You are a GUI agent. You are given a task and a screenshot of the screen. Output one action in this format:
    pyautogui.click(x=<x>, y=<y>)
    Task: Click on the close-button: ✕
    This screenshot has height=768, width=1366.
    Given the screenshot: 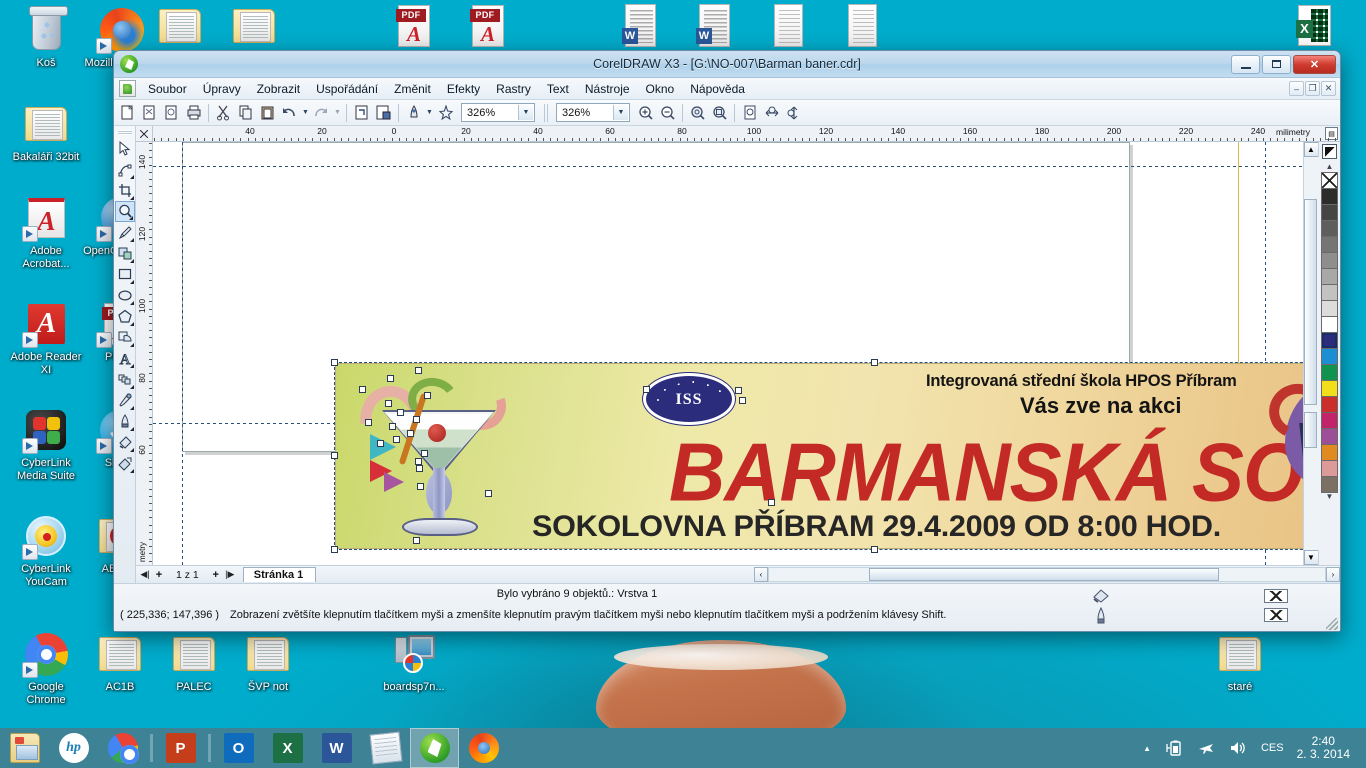 What is the action you would take?
    pyautogui.click(x=1314, y=64)
    